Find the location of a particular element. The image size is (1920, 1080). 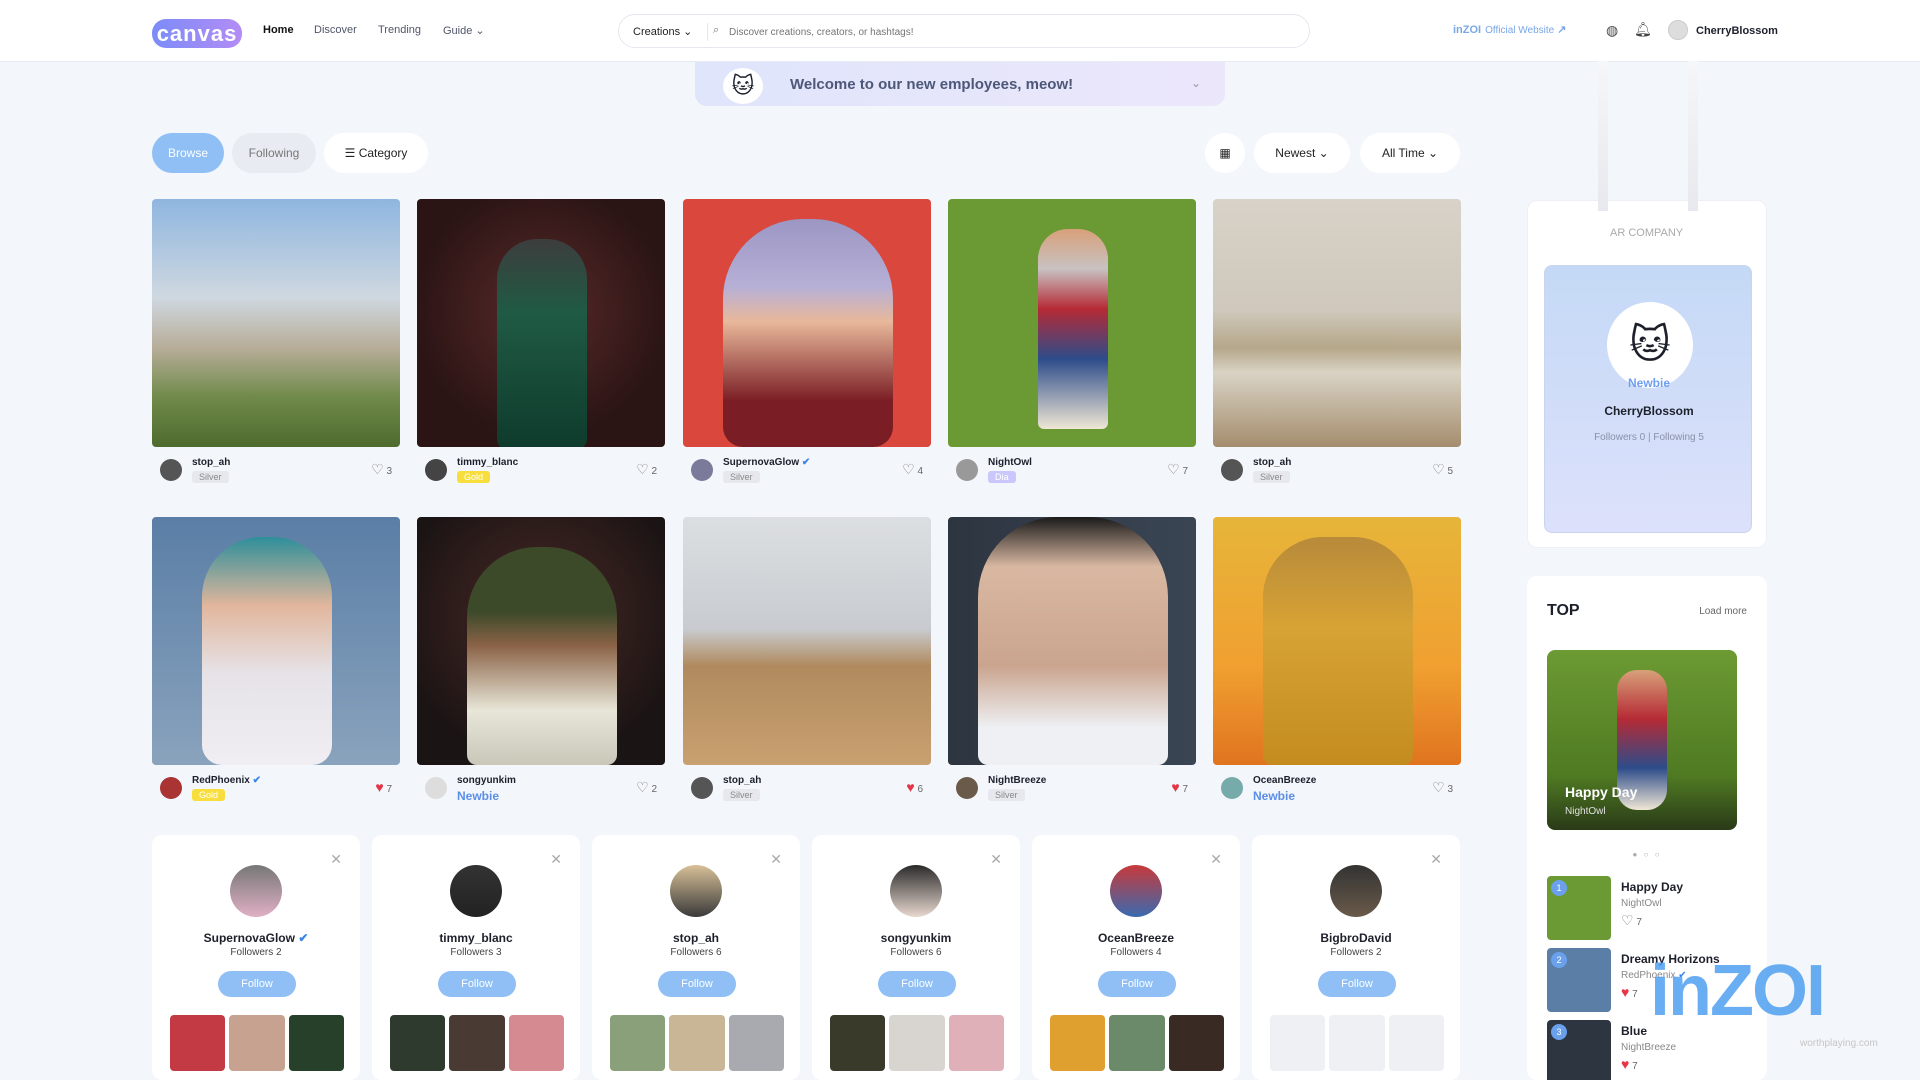

carousel-dots: ● ○ ○ is located at coordinates (1647, 854).